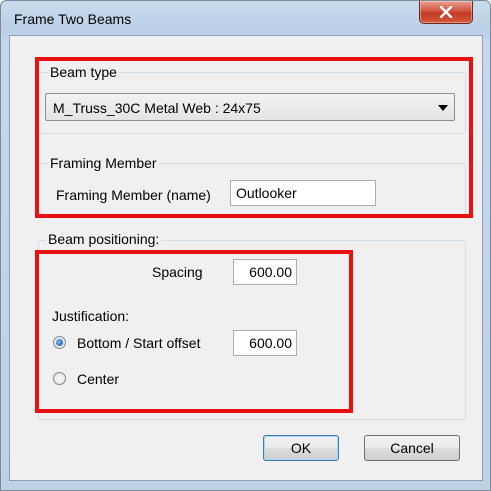 This screenshot has width=491, height=491. What do you see at coordinates (303, 193) in the screenshot?
I see `framing-member-name-field: Outlooker` at bounding box center [303, 193].